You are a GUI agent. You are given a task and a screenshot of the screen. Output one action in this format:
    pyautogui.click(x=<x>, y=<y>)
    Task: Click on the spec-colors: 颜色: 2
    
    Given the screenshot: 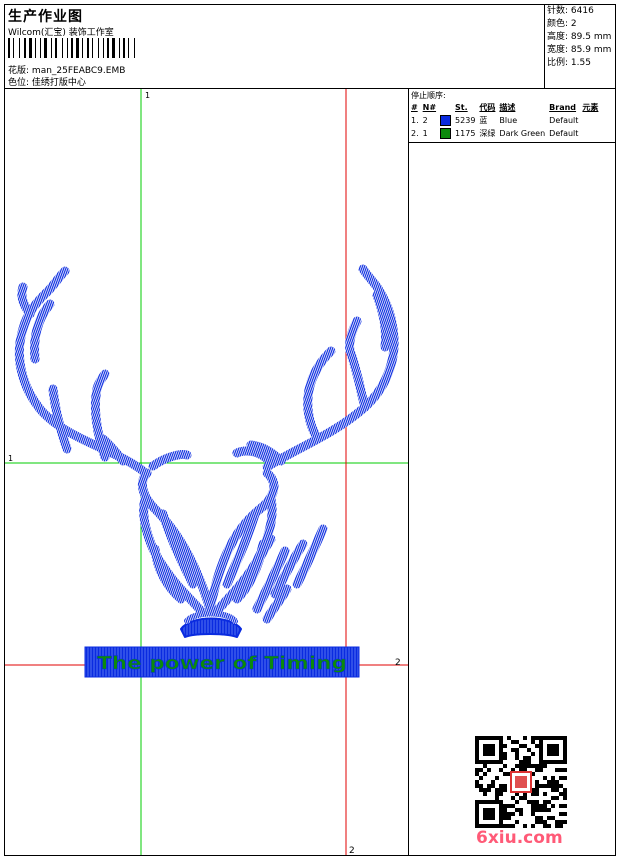 What is the action you would take?
    pyautogui.click(x=562, y=24)
    